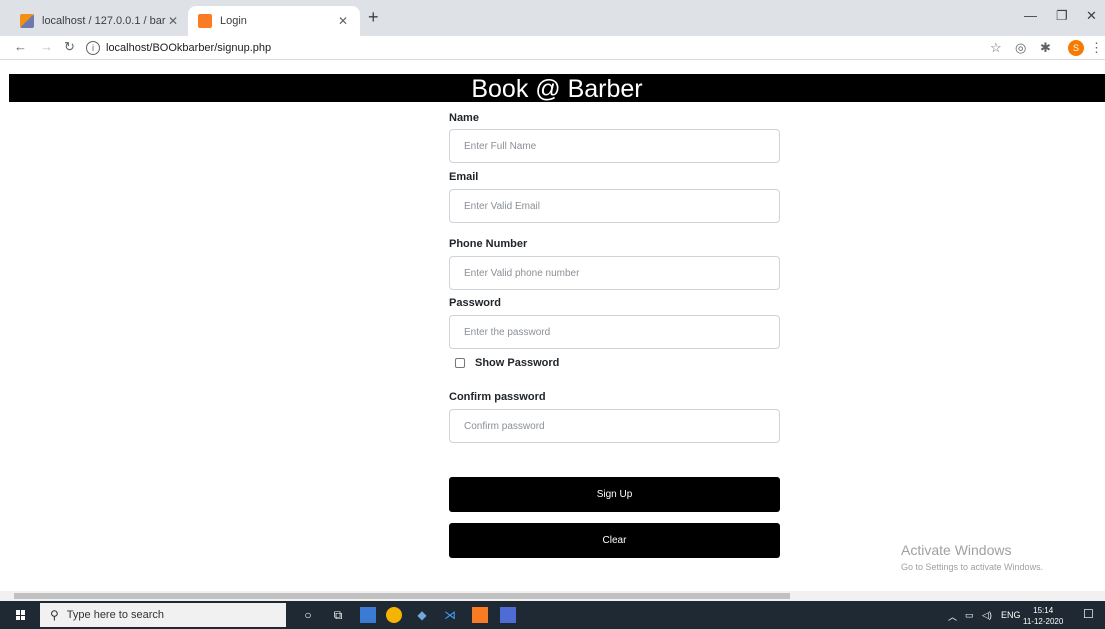  What do you see at coordinates (46, 46) in the screenshot?
I see `forward-icon: →` at bounding box center [46, 46].